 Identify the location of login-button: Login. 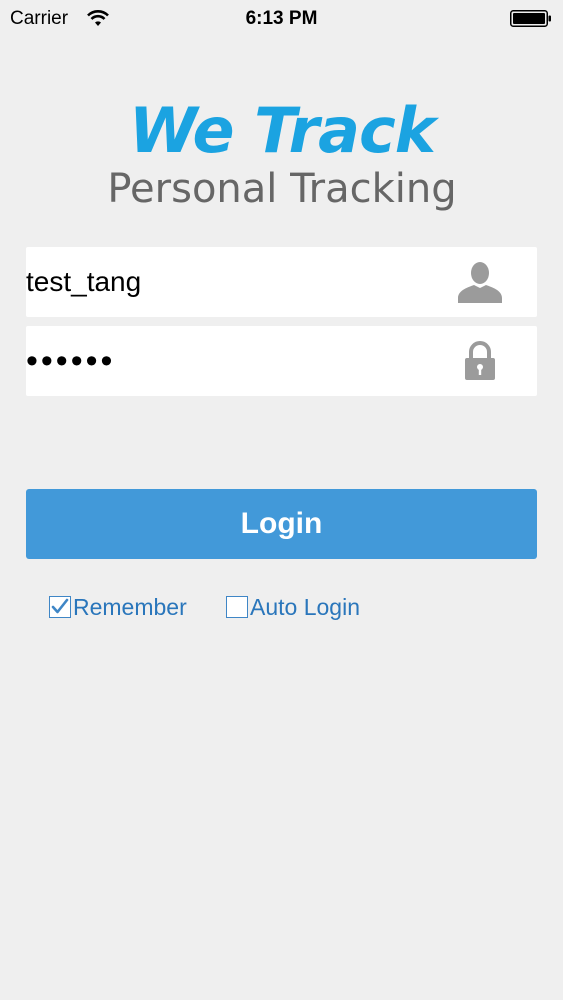
(281, 524).